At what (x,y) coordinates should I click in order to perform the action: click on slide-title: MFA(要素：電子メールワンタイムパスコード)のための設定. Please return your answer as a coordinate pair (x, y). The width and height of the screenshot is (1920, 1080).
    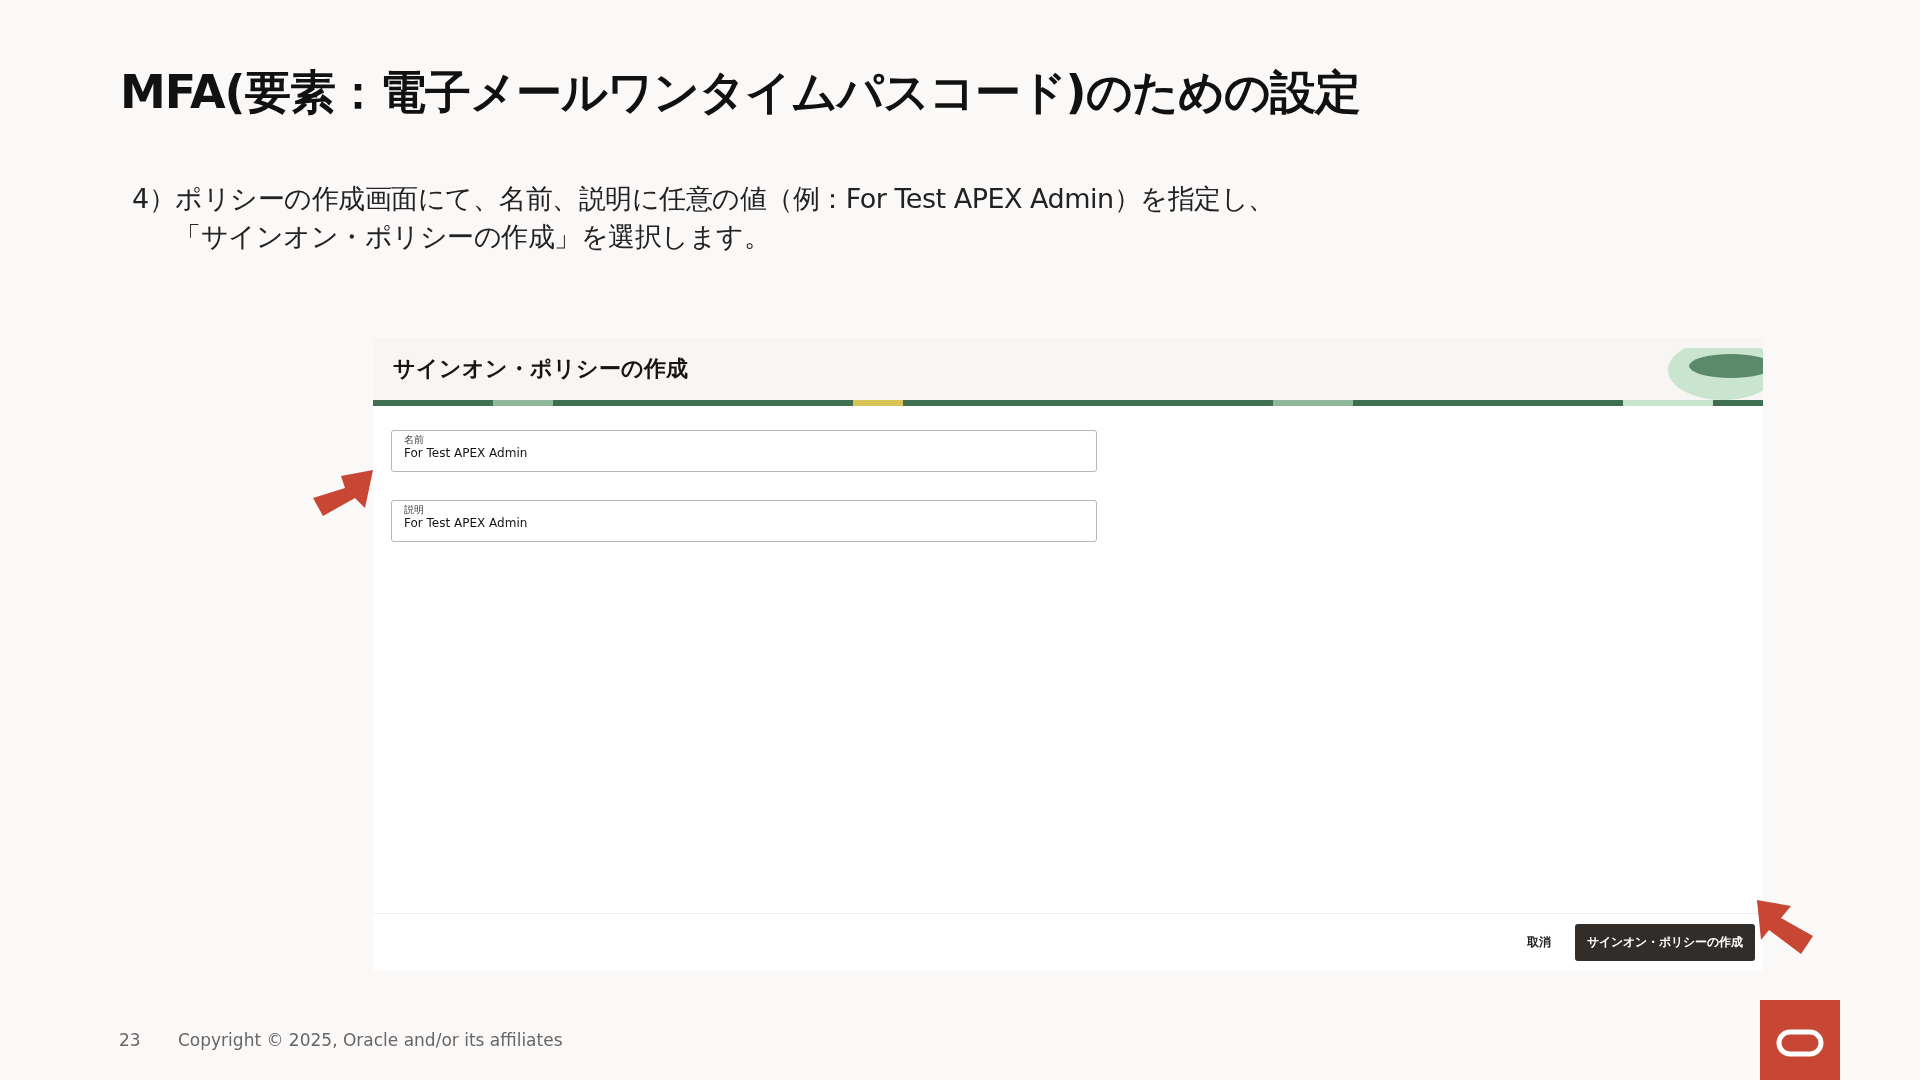
    Looking at the image, I should click on (740, 92).